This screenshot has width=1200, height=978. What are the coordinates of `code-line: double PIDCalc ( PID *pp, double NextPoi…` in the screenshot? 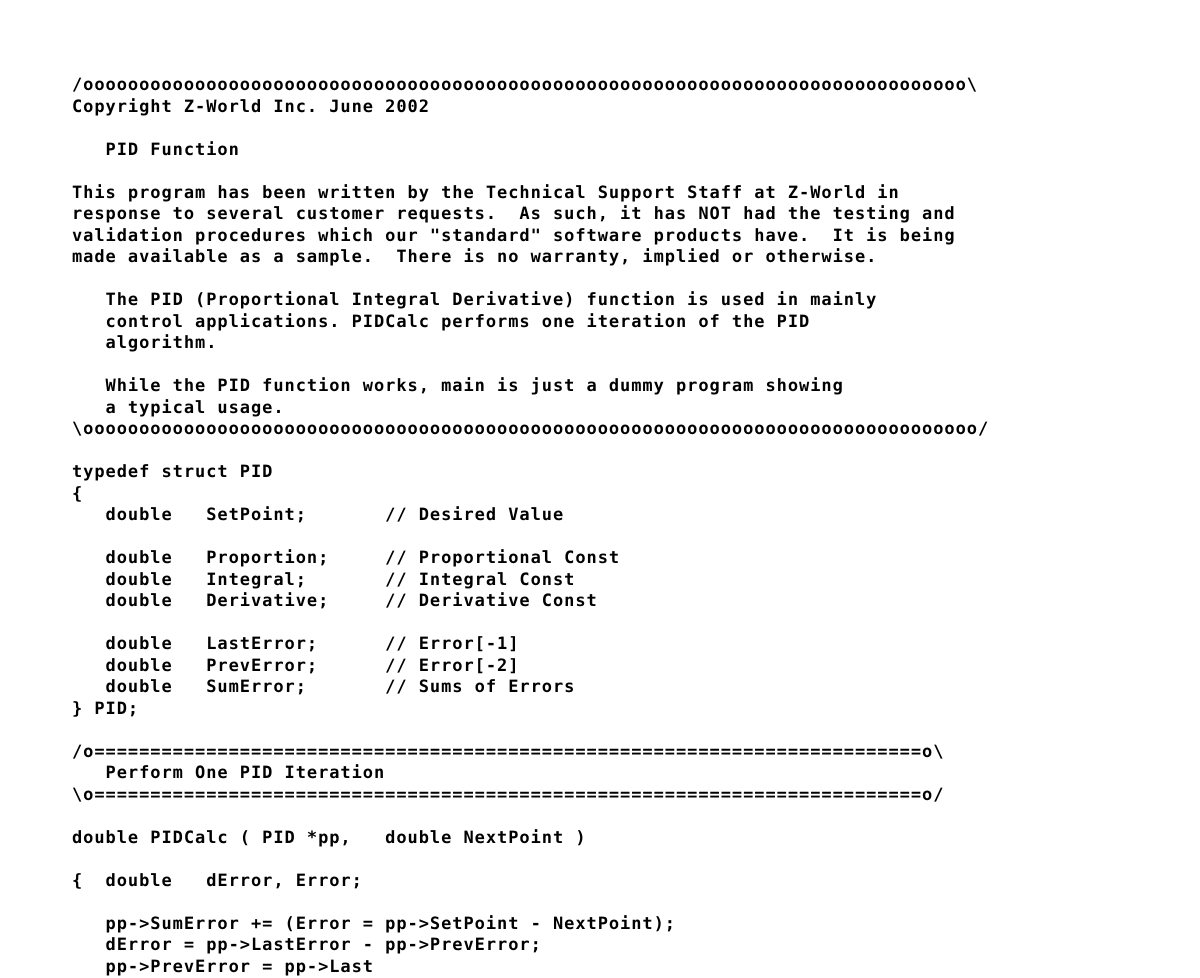 It's located at (602, 839).